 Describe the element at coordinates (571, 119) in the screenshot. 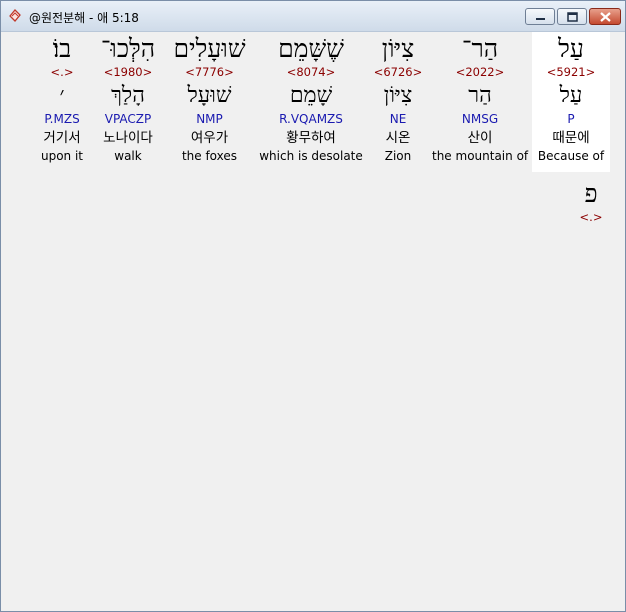

I see `morphology-code: P` at that location.